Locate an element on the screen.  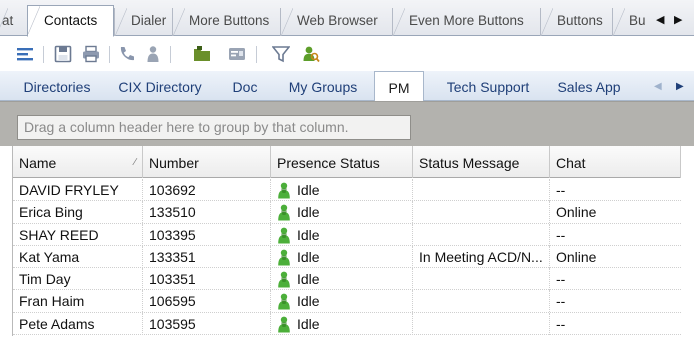
presence-icon is located at coordinates (153, 54).